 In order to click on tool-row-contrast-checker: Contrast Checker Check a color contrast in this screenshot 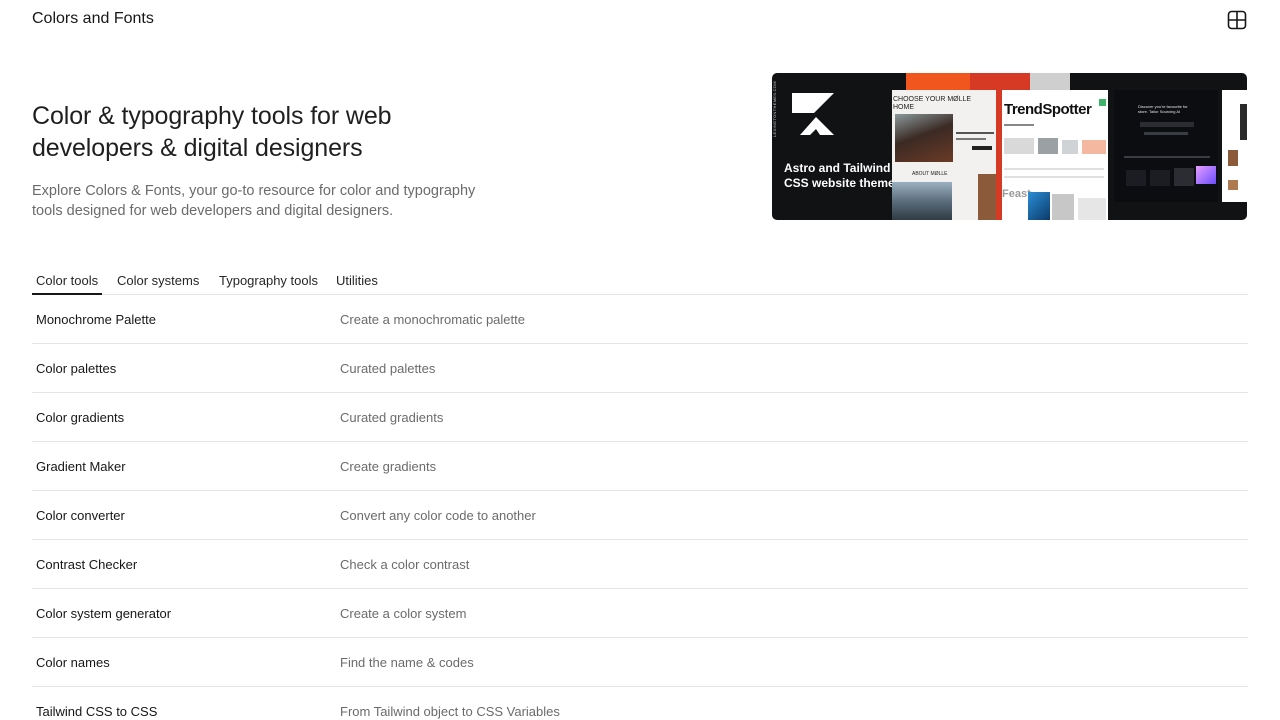, I will do `click(640, 564)`.